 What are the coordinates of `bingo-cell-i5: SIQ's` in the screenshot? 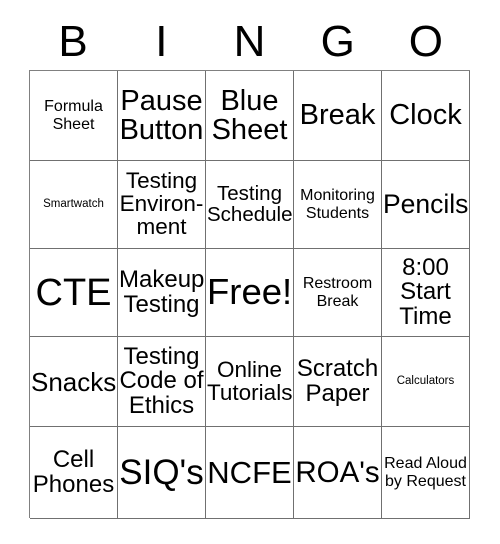 It's located at (162, 473).